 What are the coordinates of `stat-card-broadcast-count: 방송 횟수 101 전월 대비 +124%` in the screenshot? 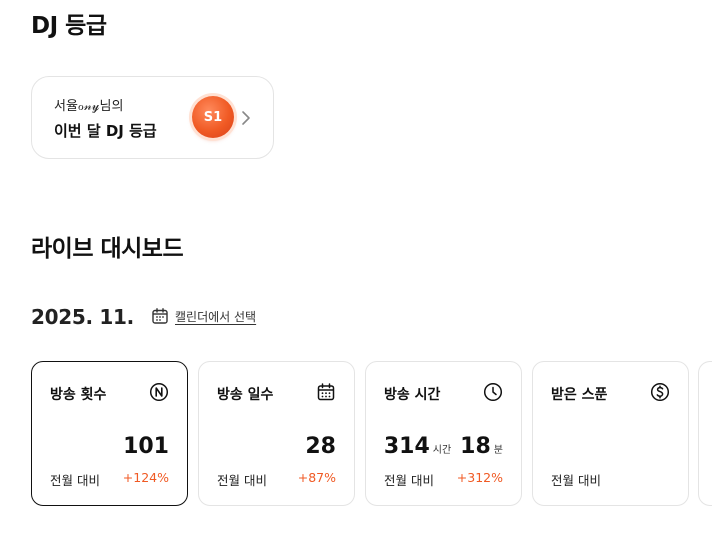 It's located at (109, 433).